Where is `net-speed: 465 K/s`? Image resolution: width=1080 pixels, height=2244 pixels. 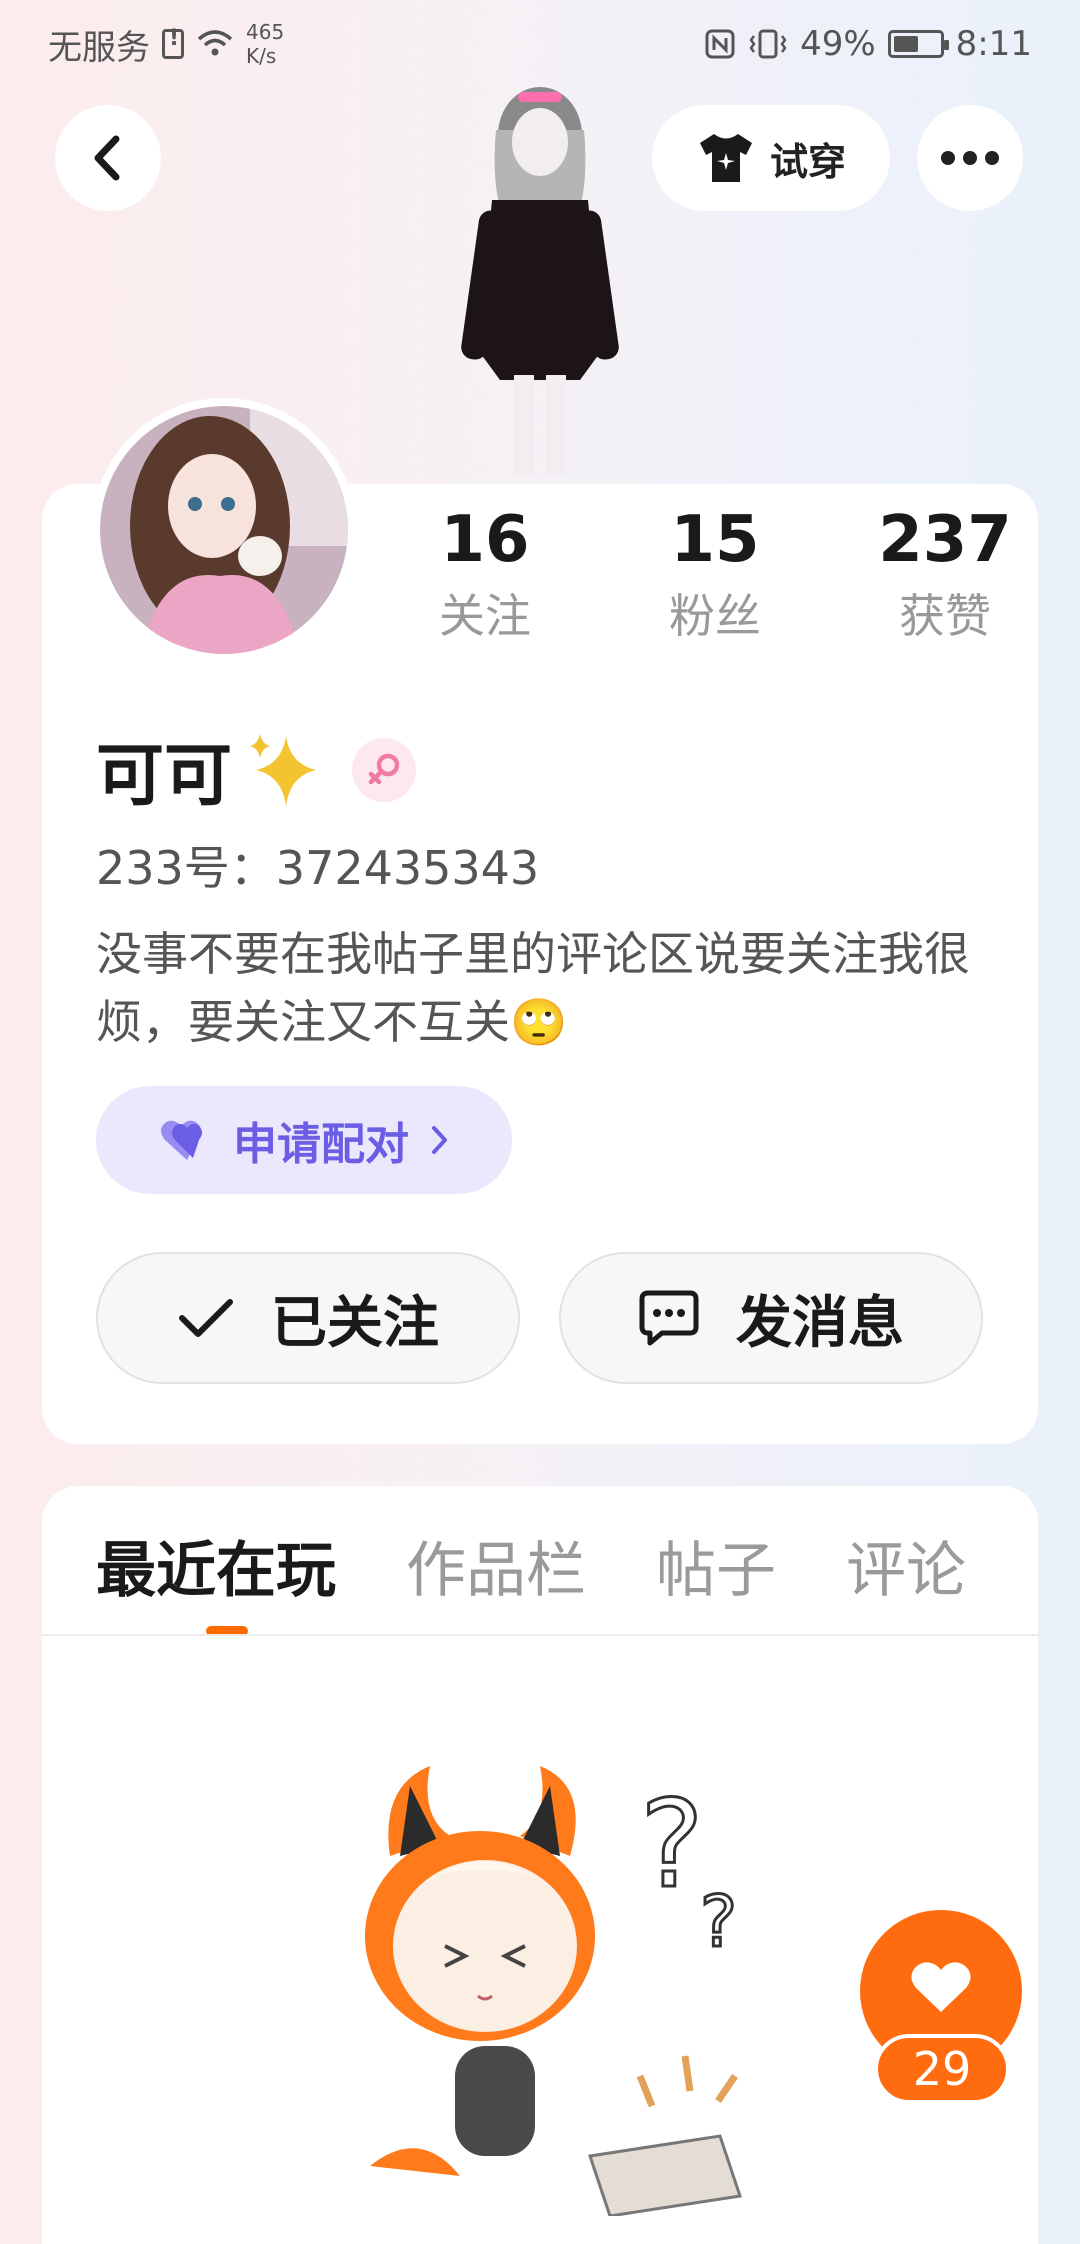
net-speed: 465 K/s is located at coordinates (265, 44).